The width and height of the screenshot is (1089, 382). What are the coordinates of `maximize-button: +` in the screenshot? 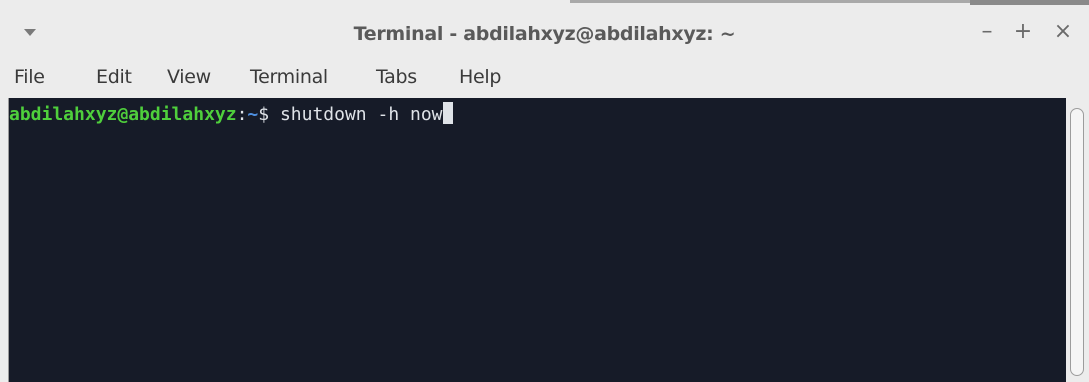 It's located at (1023, 32).